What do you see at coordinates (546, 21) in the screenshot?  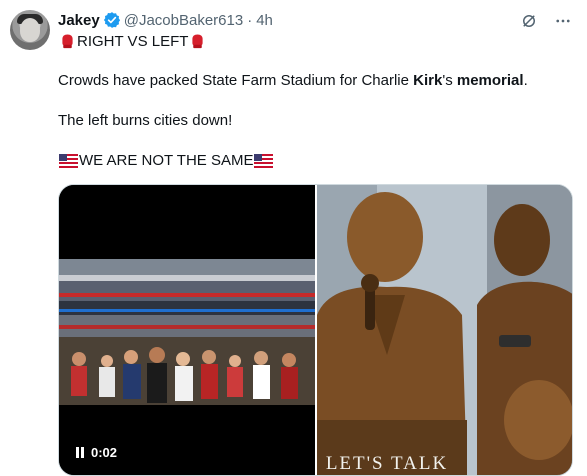 I see `header-actions` at bounding box center [546, 21].